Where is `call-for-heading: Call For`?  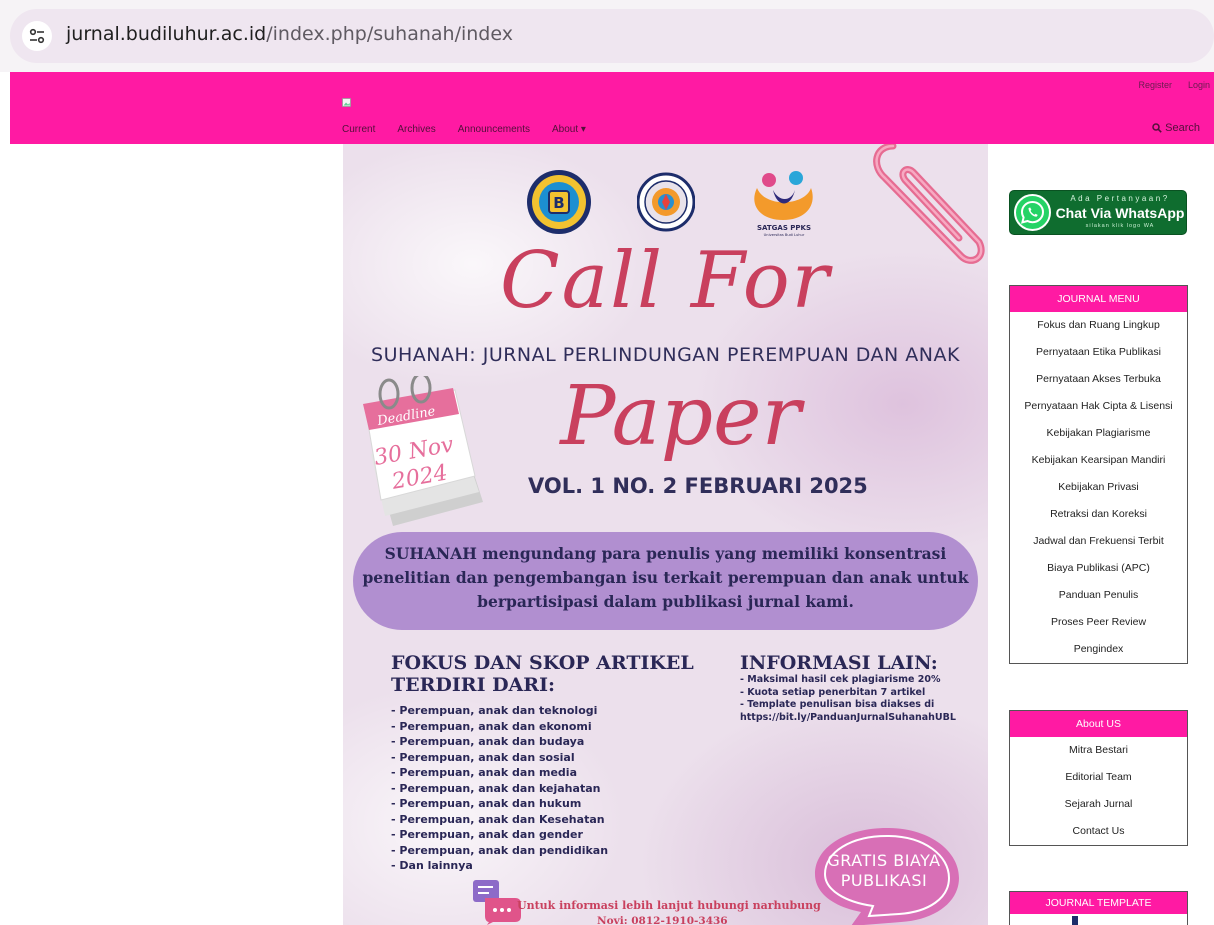
call-for-heading: Call For is located at coordinates (665, 281).